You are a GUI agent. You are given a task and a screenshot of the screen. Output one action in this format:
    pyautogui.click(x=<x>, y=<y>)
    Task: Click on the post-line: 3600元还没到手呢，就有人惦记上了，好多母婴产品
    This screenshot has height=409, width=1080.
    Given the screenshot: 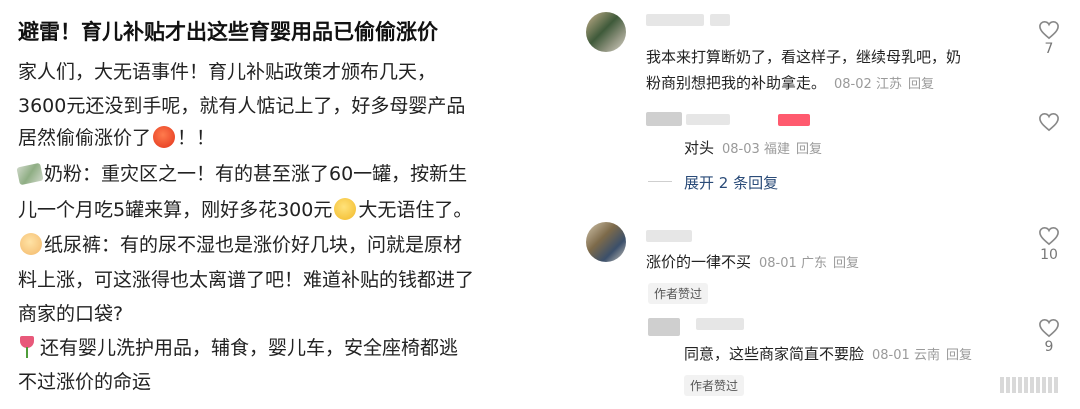 What is the action you would take?
    pyautogui.click(x=241, y=106)
    